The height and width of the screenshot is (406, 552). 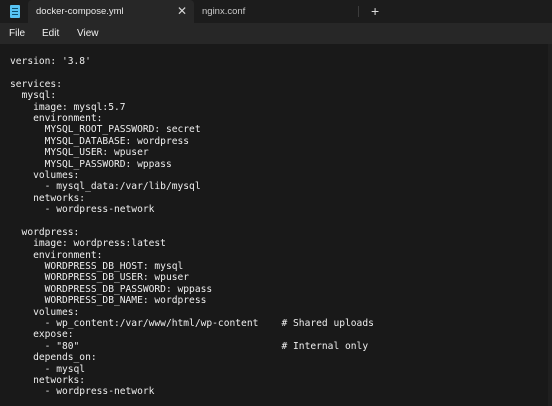 What do you see at coordinates (105, 130) in the screenshot?
I see `code-line: MYSQL_ROOT_PASSWORD: secret` at bounding box center [105, 130].